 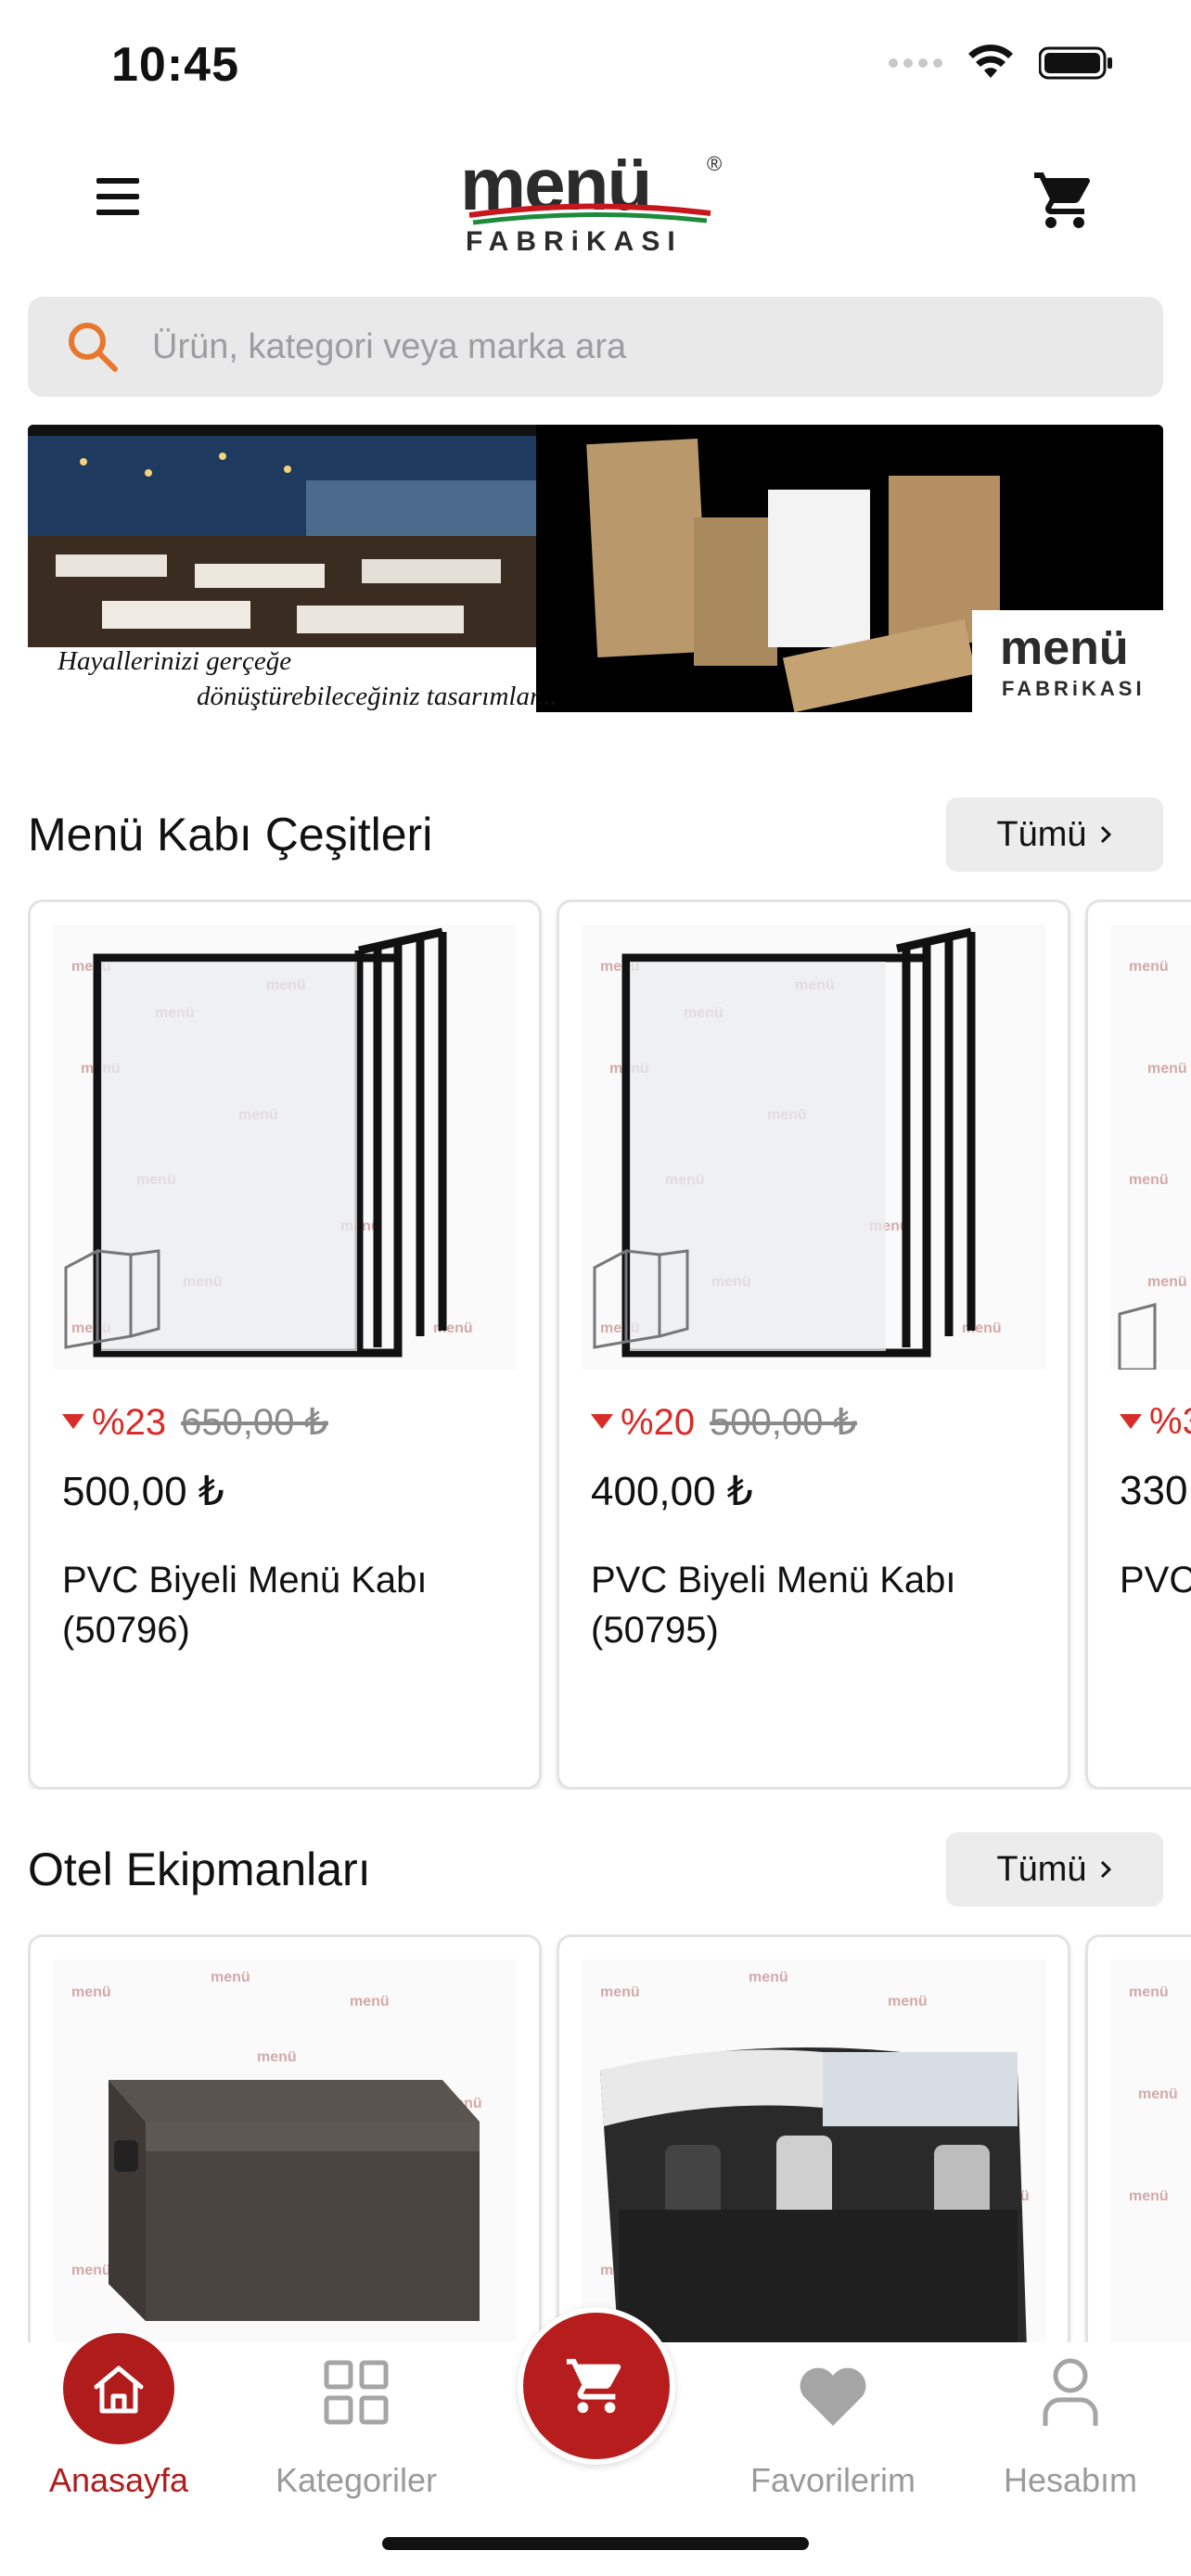 I want to click on product-image: menümenümenümenümenümenümenü, so click(x=285, y=2151).